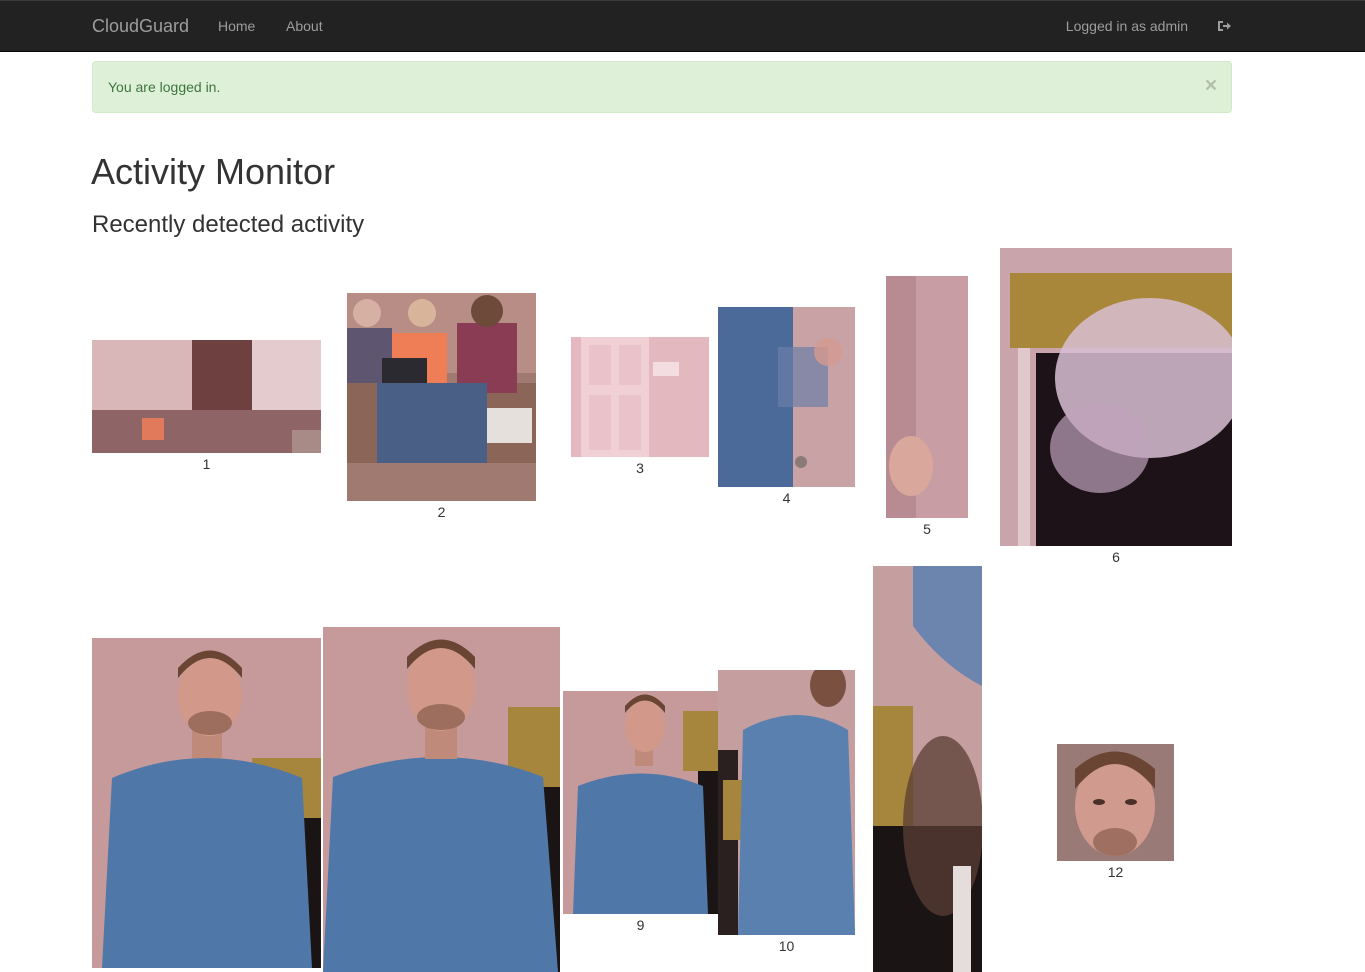  I want to click on detection-label: 12, so click(1115, 872).